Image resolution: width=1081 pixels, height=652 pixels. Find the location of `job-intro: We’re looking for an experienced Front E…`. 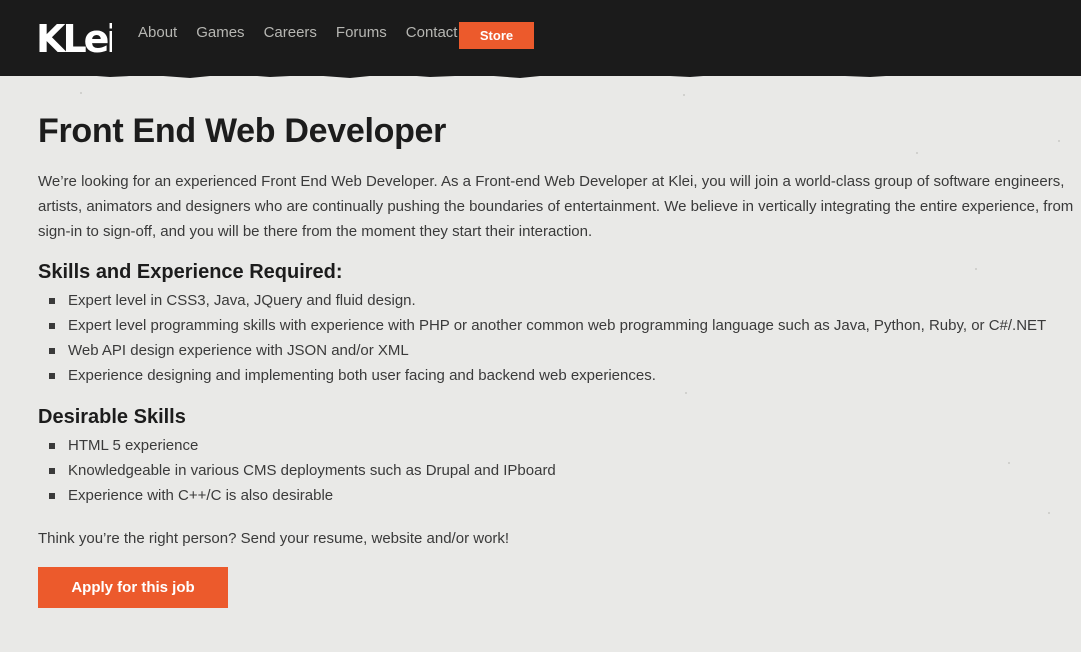

job-intro: We’re looking for an experienced Front E… is located at coordinates (556, 206).